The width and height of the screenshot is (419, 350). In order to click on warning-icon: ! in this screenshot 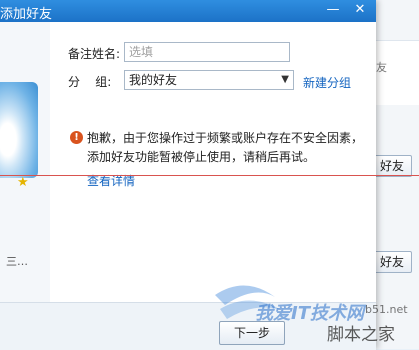, I will do `click(76, 137)`.